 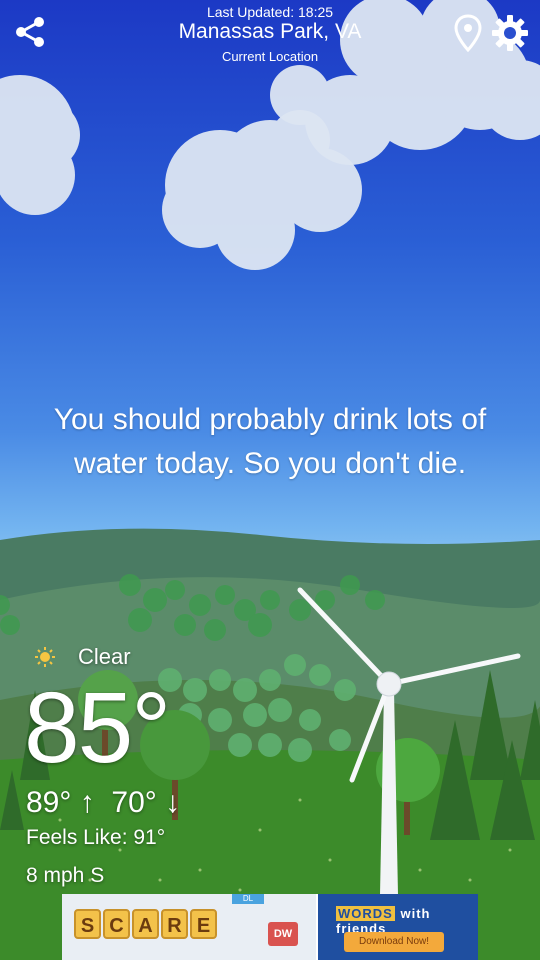 What do you see at coordinates (65, 875) in the screenshot?
I see `wind-speed: 8 mph S` at bounding box center [65, 875].